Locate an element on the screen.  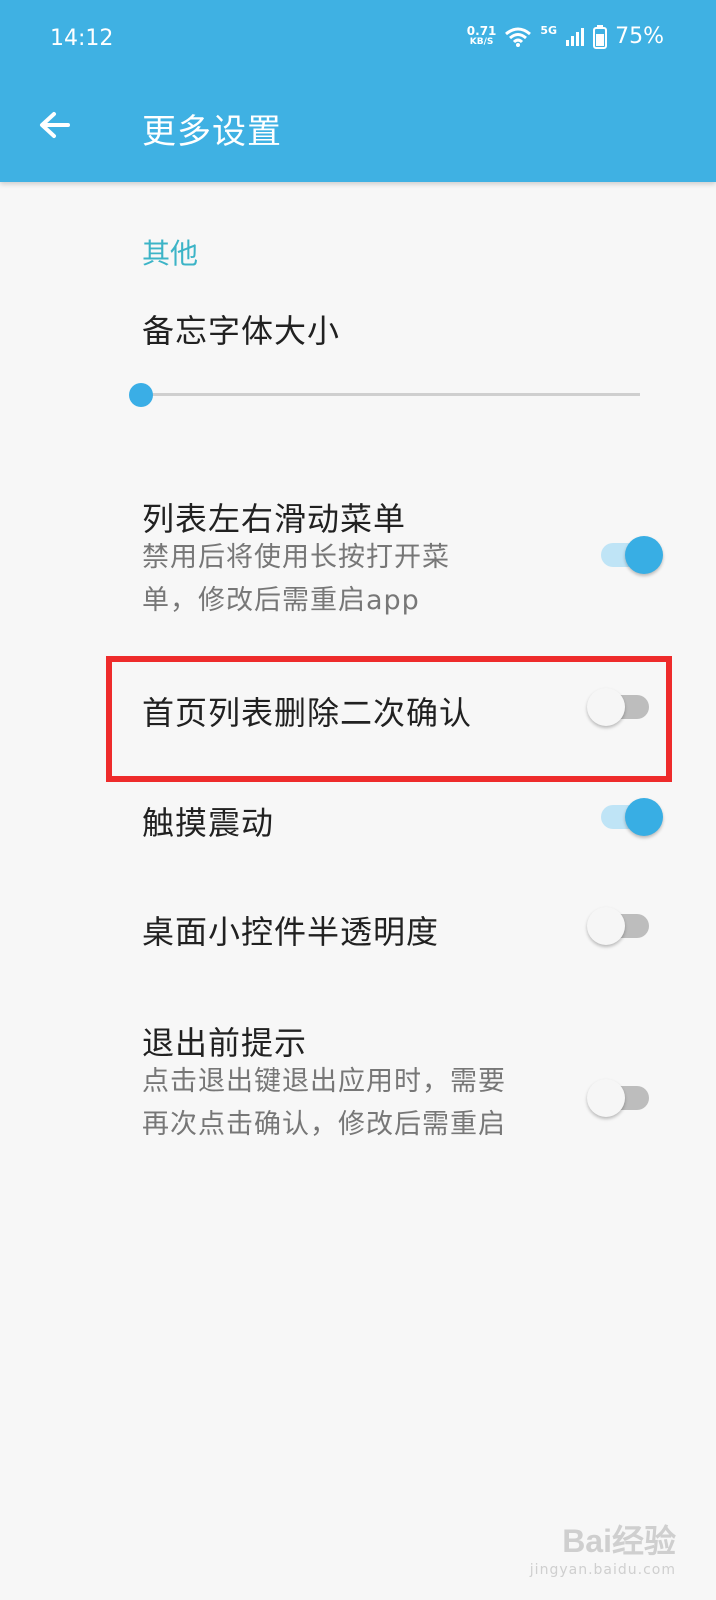
watermark-logo-text: Bai is located at coordinates (587, 1541).